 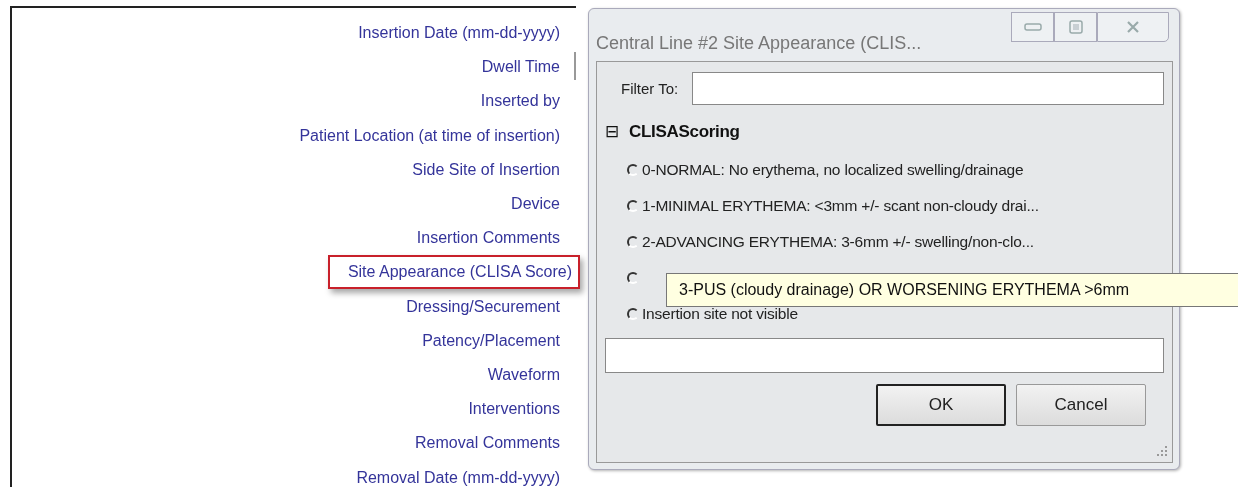 I want to click on field-label: Interventions, so click(x=514, y=409).